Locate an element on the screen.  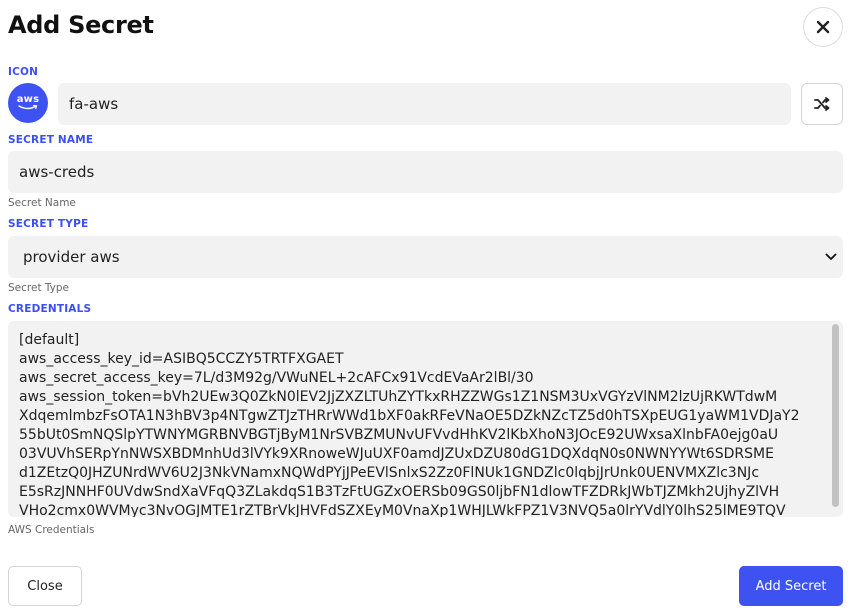
close-button: Close is located at coordinates (45, 586).